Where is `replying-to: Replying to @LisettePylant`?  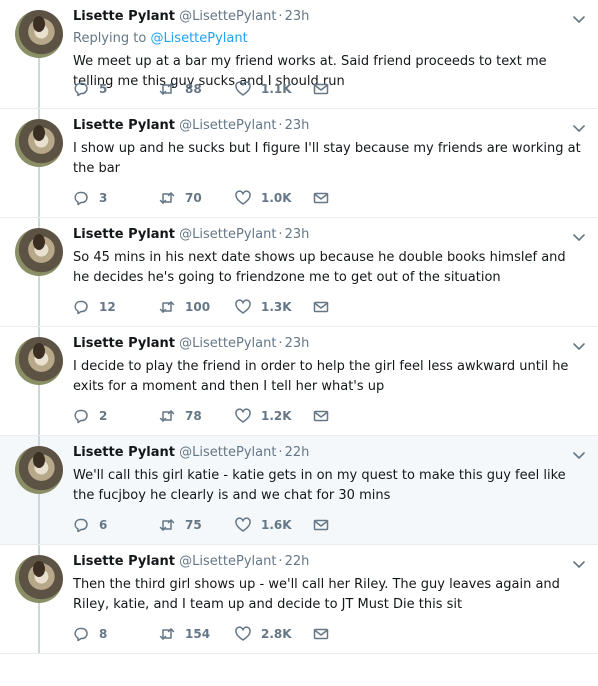 replying-to: Replying to @LisettePylant is located at coordinates (328, 39).